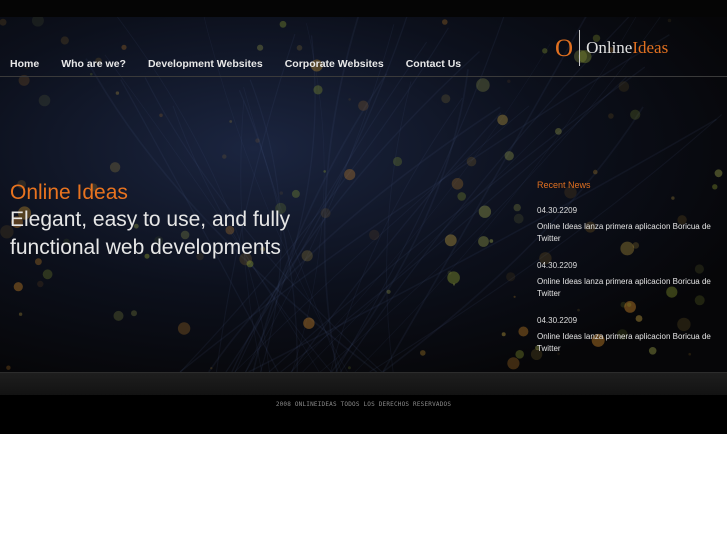 The width and height of the screenshot is (727, 545). What do you see at coordinates (363, 384) in the screenshot?
I see `footer-band` at bounding box center [363, 384].